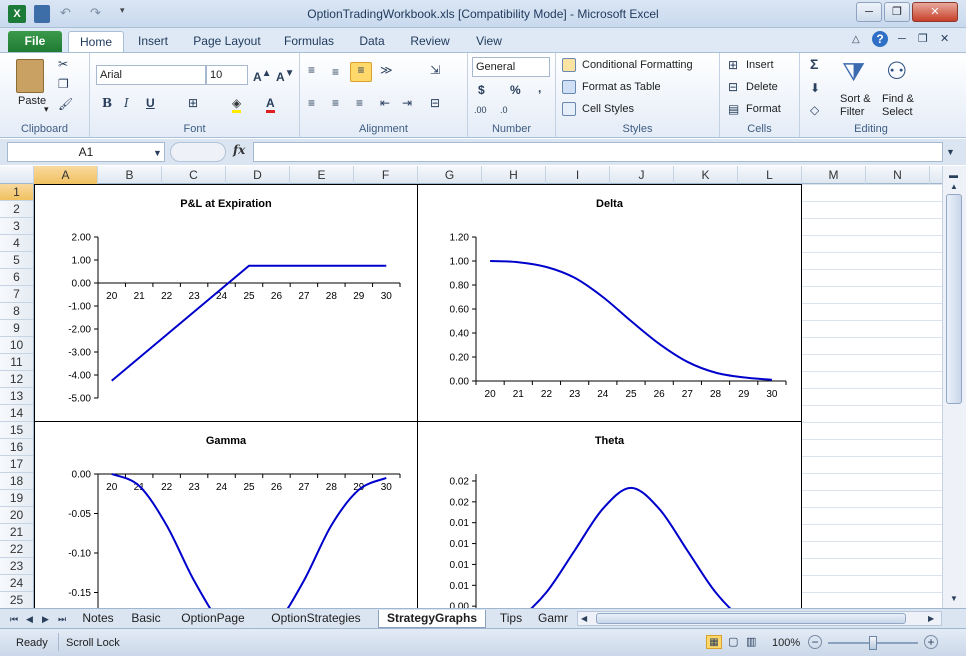 The image size is (966, 656). What do you see at coordinates (16, 345) in the screenshot?
I see `row-header: 10` at bounding box center [16, 345].